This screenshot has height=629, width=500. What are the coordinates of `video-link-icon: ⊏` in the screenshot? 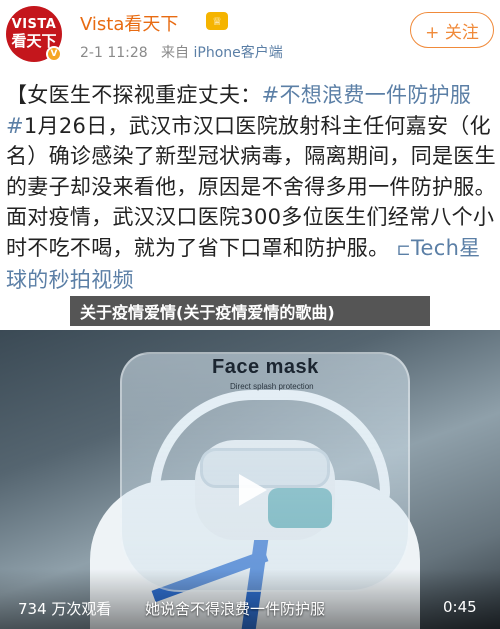 It's located at (403, 249).